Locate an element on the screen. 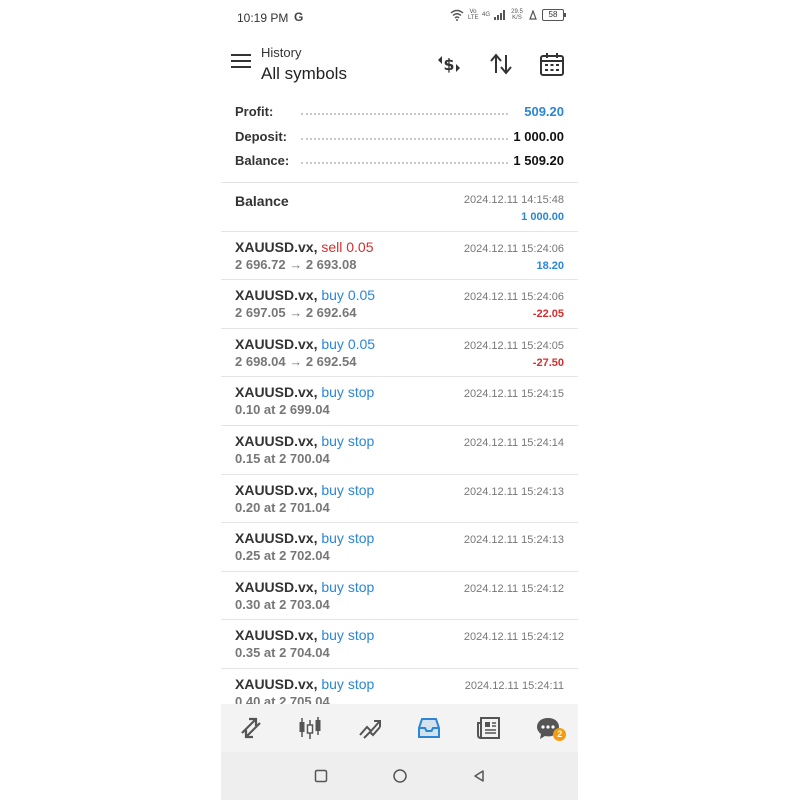 This screenshot has height=800, width=800. profit-value: 509.20 is located at coordinates (542, 111).